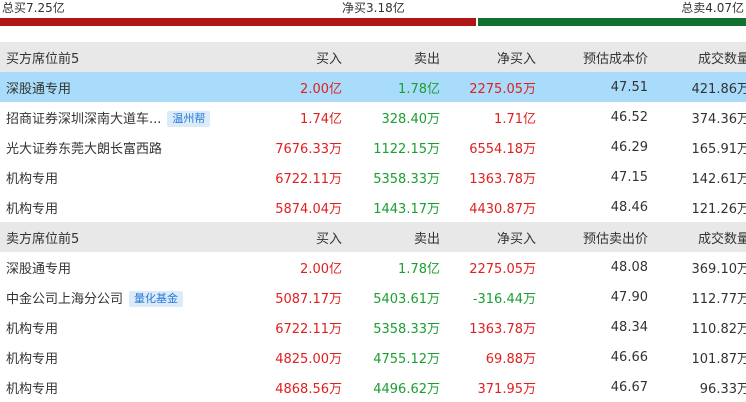 The width and height of the screenshot is (746, 402). I want to click on column-header: 买入, so click(305, 237).